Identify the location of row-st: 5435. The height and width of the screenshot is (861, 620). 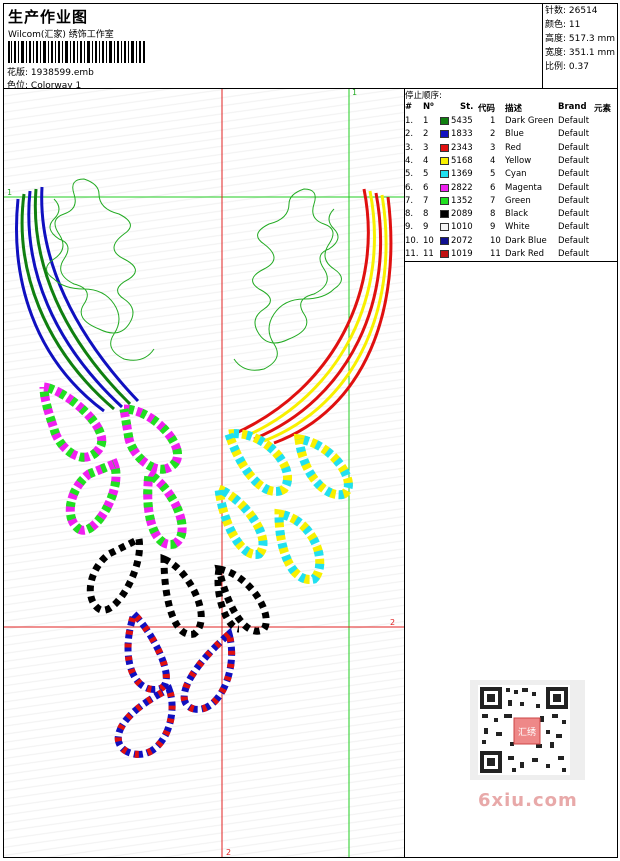
(462, 121).